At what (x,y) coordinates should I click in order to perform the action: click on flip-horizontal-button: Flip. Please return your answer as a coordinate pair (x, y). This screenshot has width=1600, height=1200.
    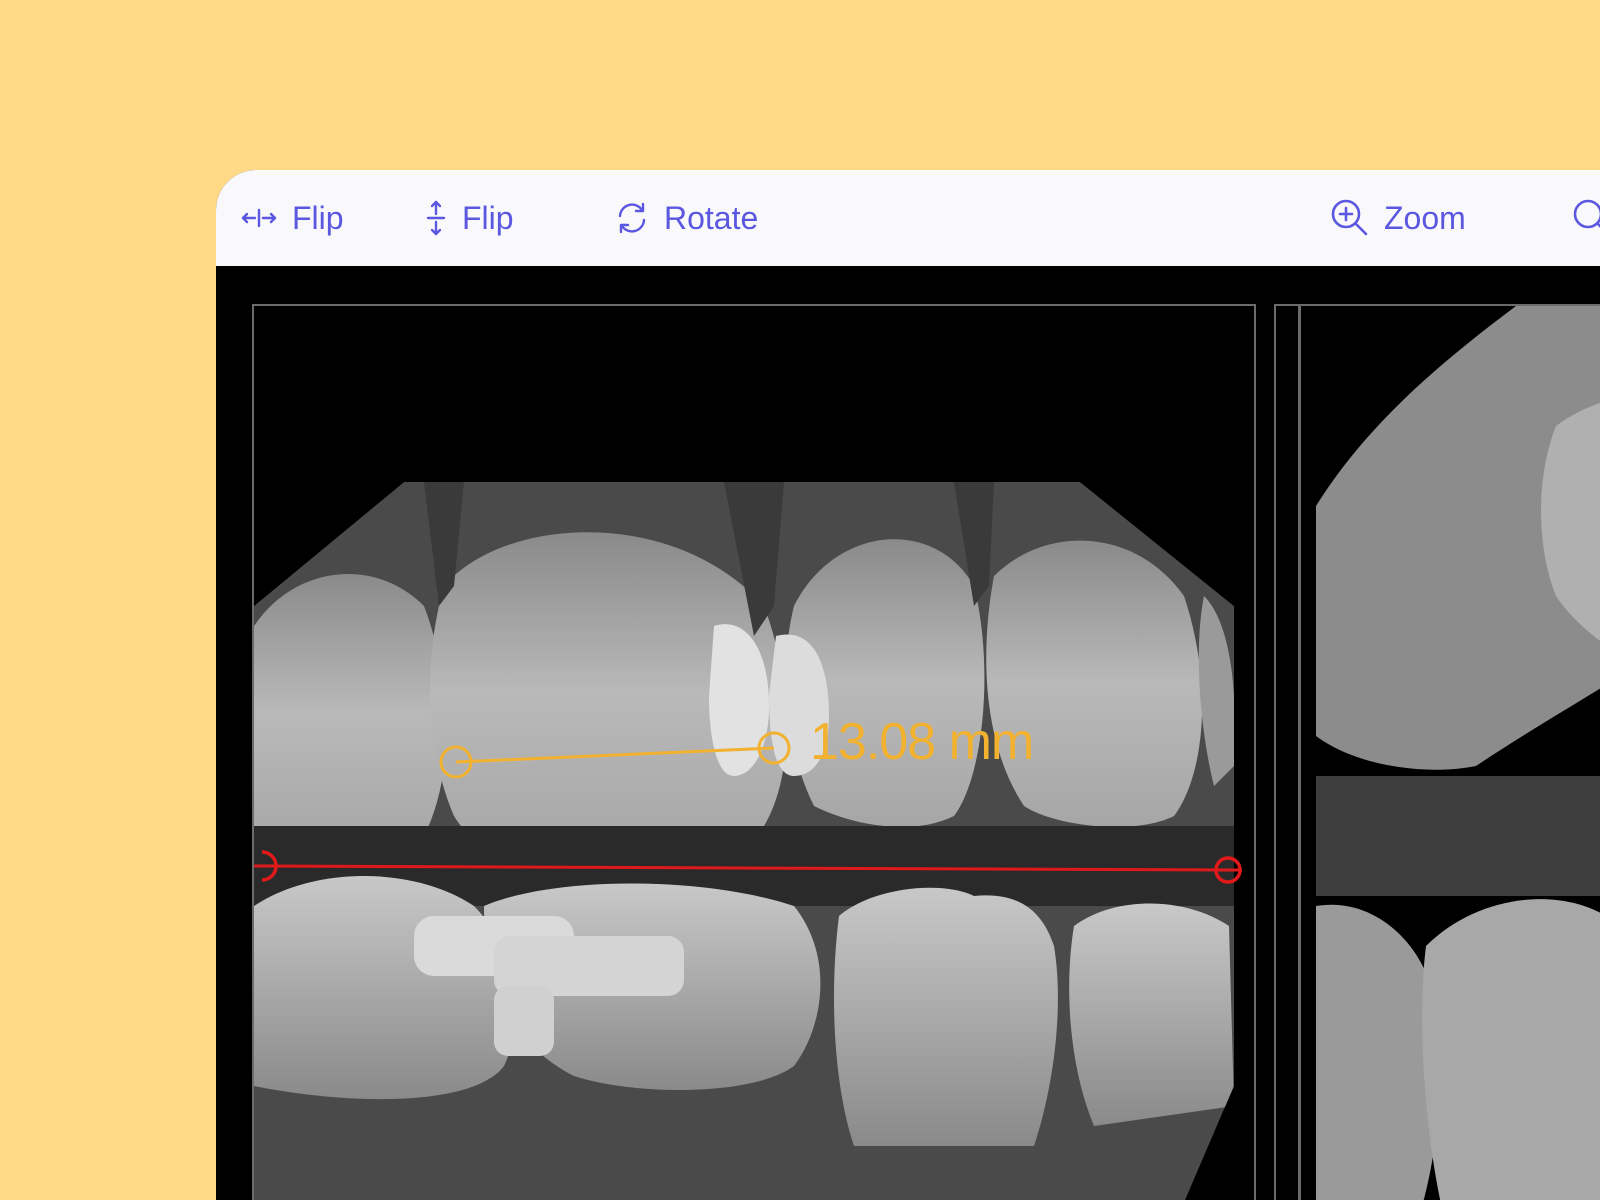
    Looking at the image, I should click on (292, 218).